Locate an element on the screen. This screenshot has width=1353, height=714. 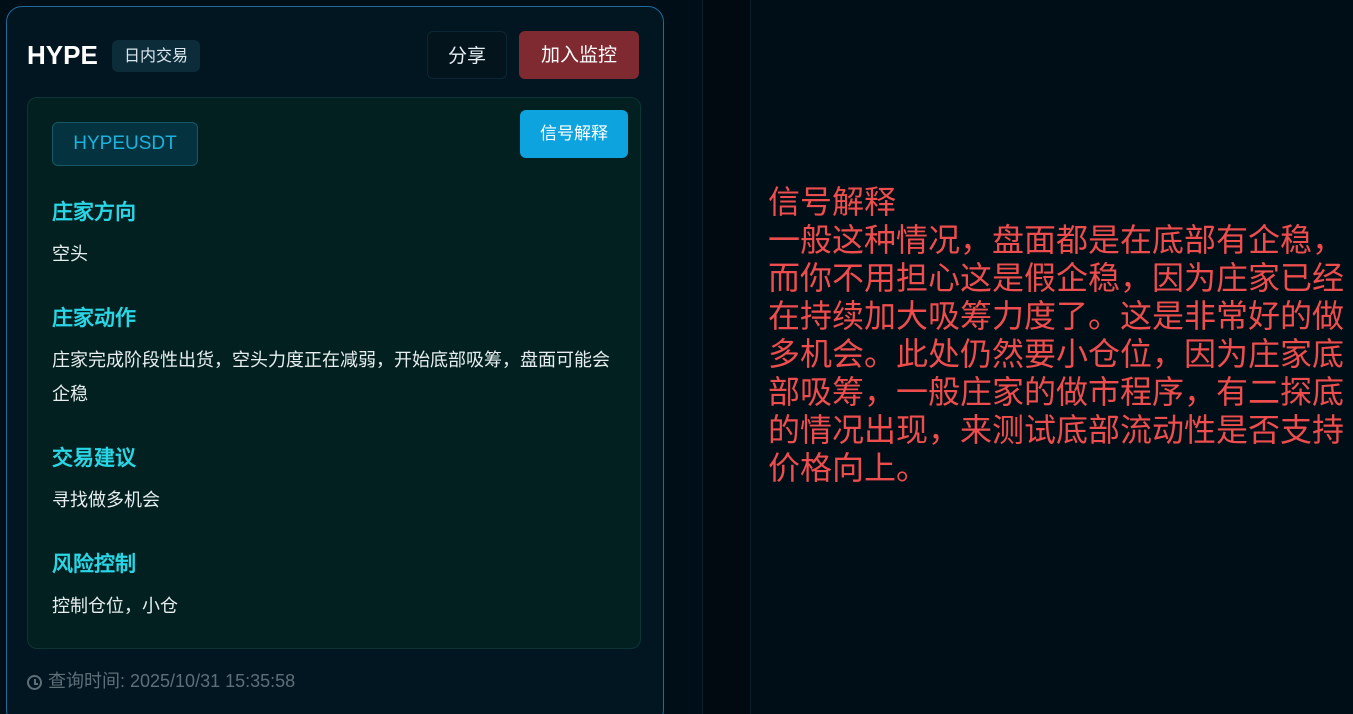
section-body-action: 庄家完成阶段性出货，空头力度正在减弱，开始底部吸筹，盘面可能会企稳 is located at coordinates (331, 377).